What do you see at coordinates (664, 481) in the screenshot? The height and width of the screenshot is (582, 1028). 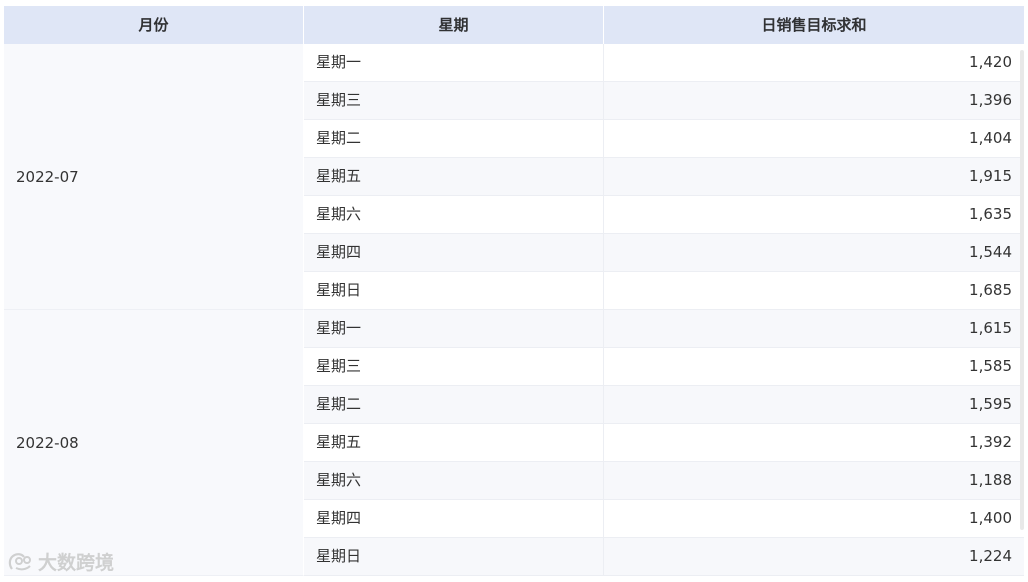 I see `table-row: 星期六 1,188` at bounding box center [664, 481].